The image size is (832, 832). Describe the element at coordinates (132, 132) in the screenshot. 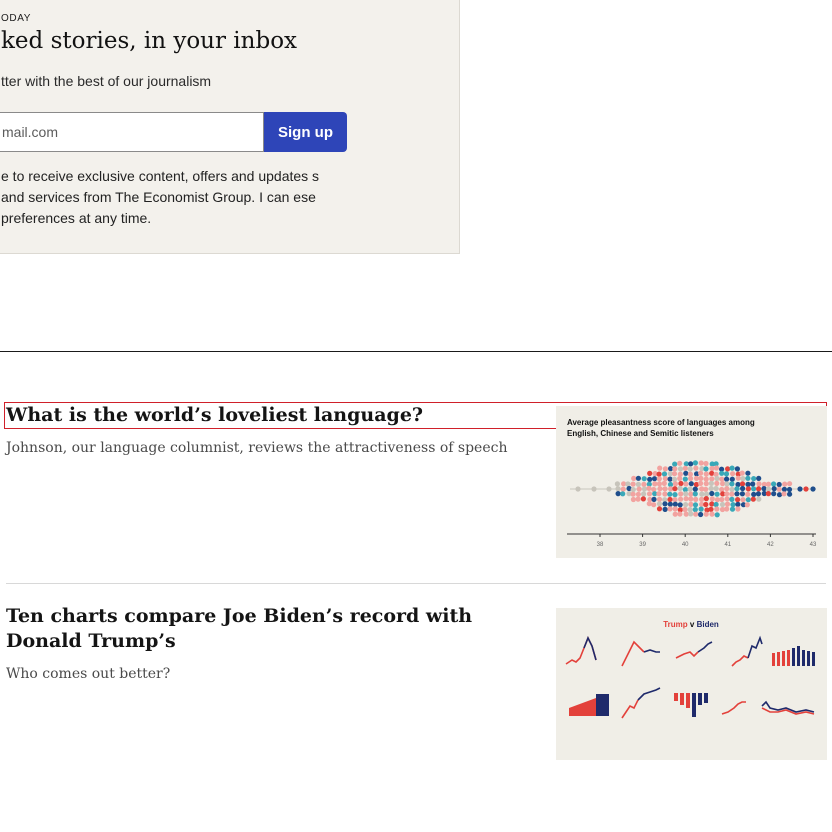

I see `email-input: mail.com` at that location.